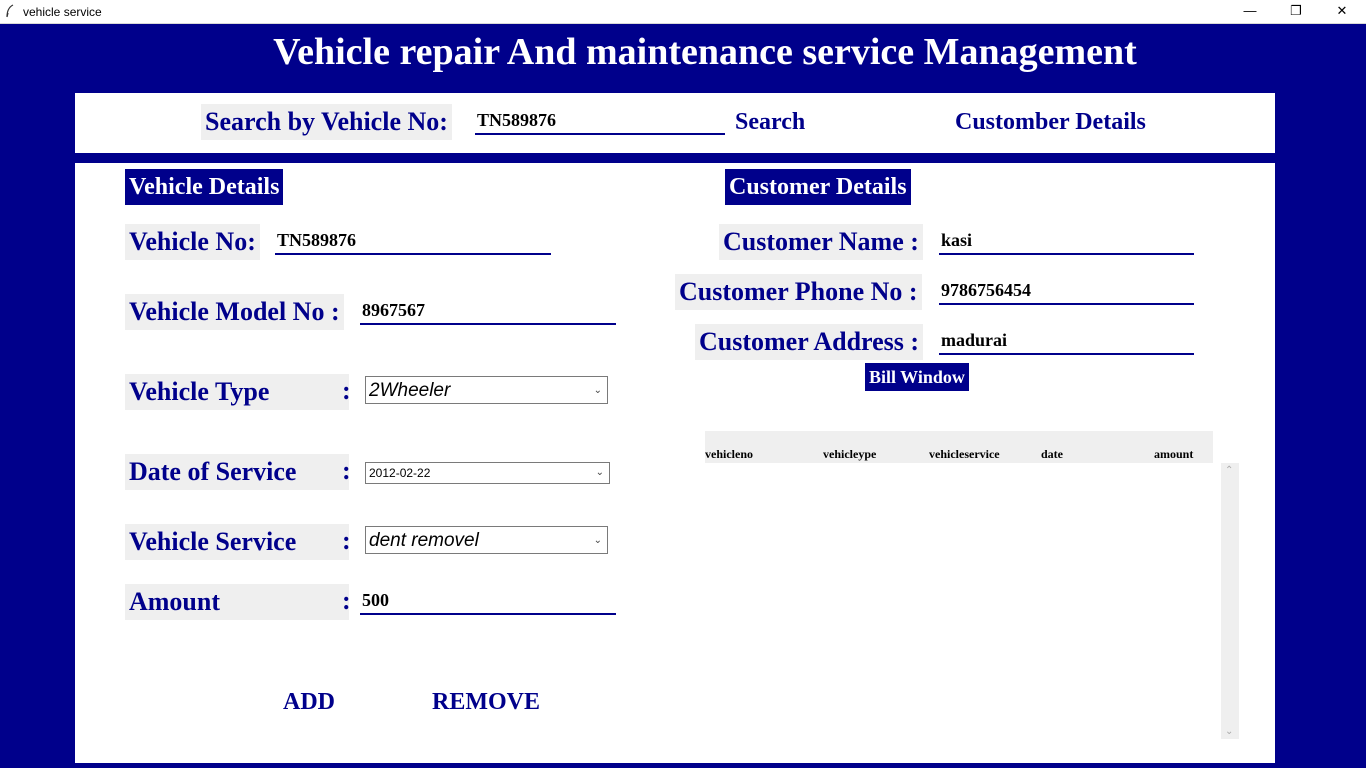 This screenshot has width=1366, height=768. What do you see at coordinates (1052, 454) in the screenshot?
I see `column-date: date` at bounding box center [1052, 454].